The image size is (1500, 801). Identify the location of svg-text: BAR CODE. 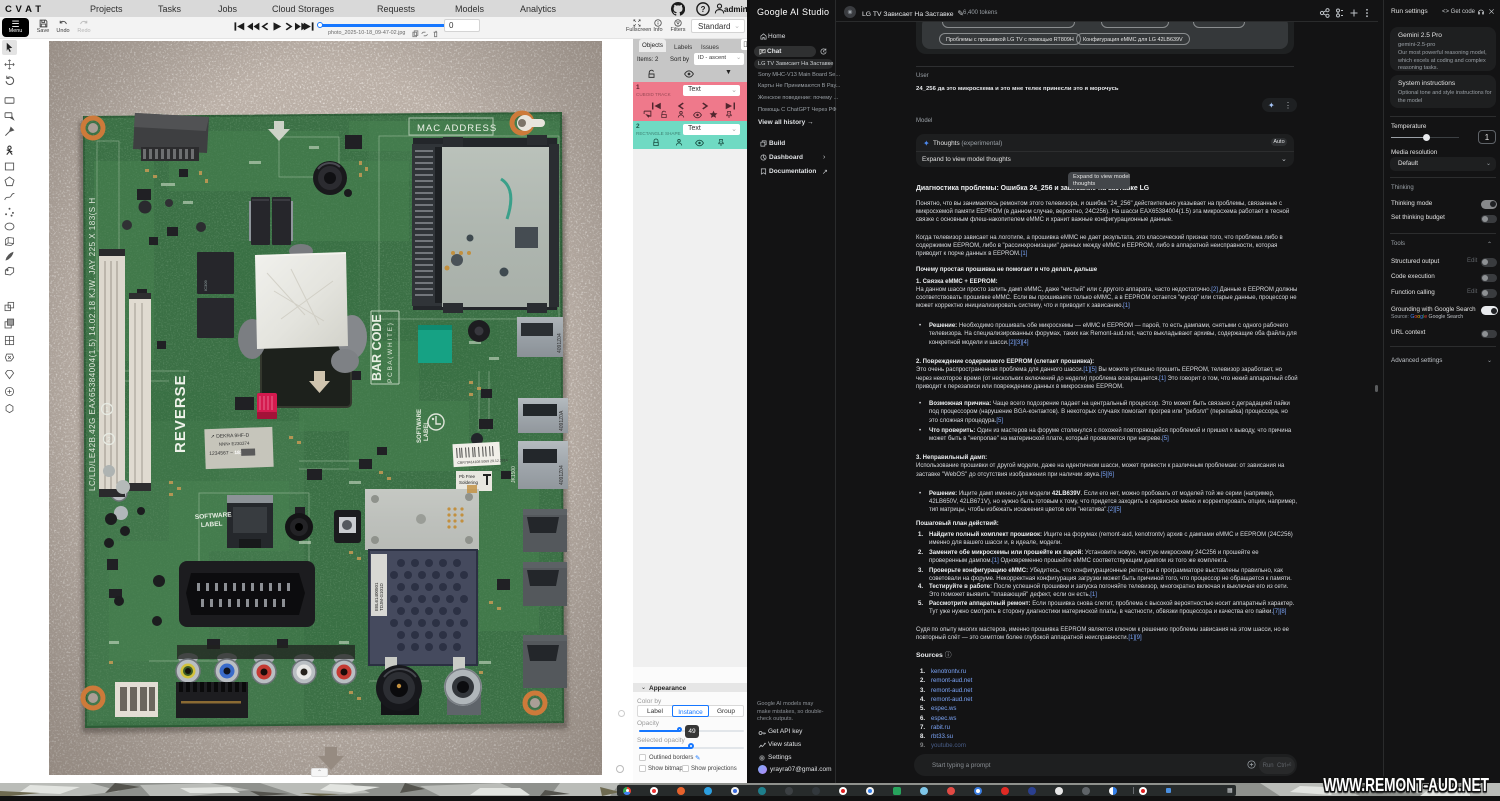
(377, 347).